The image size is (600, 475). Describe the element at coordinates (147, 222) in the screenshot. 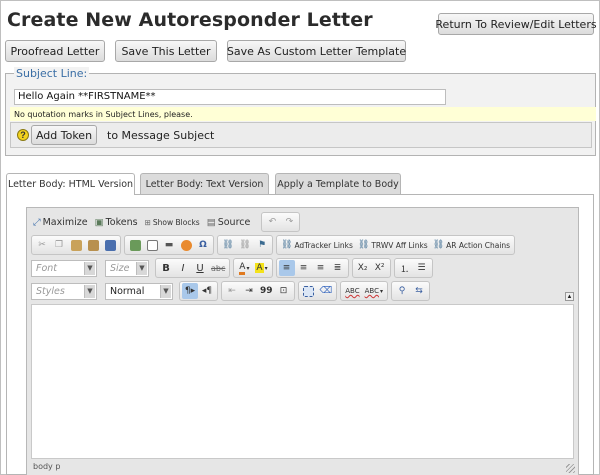

I see `show-blocks-icon: ⊞` at that location.